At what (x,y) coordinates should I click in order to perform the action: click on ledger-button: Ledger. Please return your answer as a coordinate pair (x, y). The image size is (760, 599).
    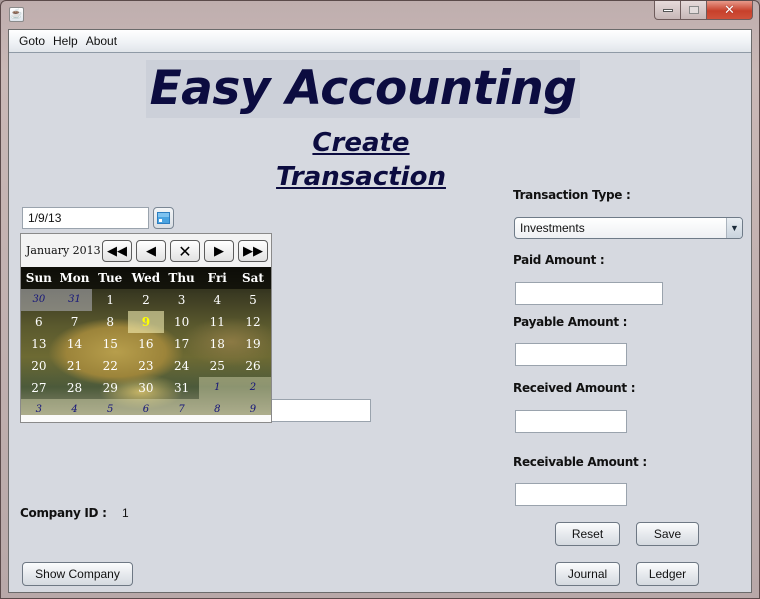
    Looking at the image, I should click on (667, 574).